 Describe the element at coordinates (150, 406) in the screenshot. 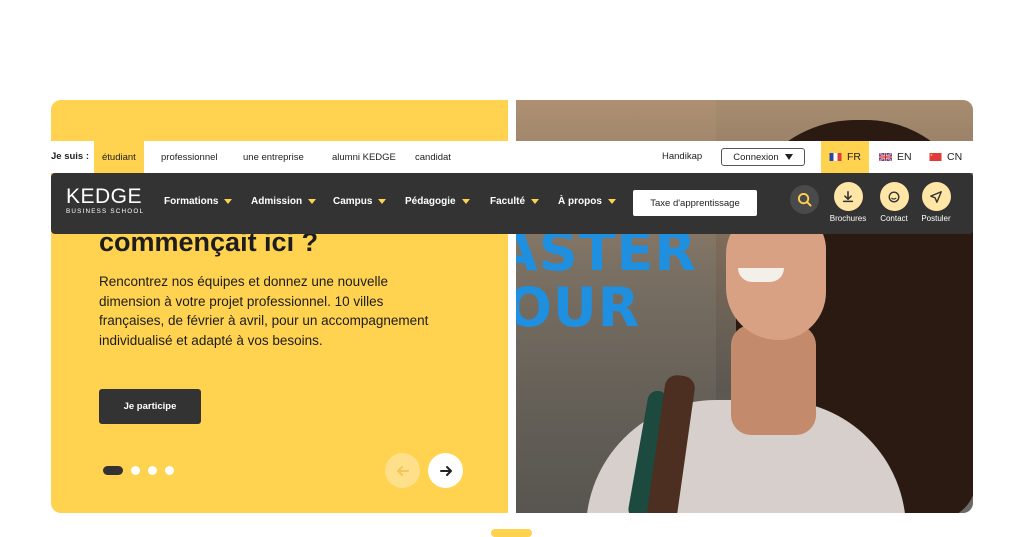

I see `participate-button: Je participe` at that location.